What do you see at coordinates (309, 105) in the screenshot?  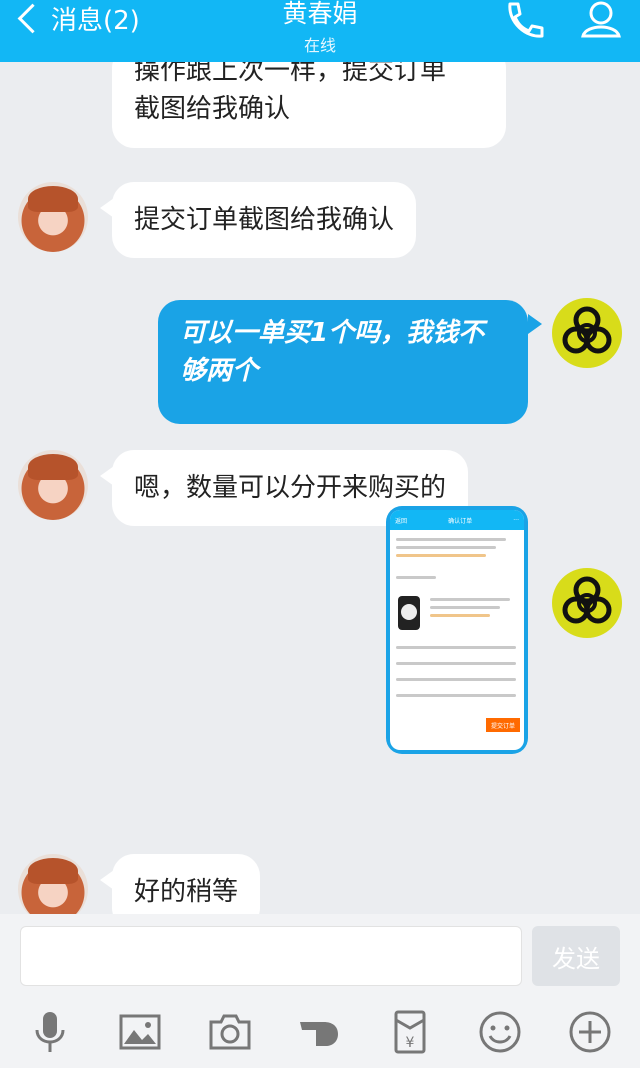 I see `message-bubble-incoming: 操作跟上次一样，提交订单 截图给我确认` at bounding box center [309, 105].